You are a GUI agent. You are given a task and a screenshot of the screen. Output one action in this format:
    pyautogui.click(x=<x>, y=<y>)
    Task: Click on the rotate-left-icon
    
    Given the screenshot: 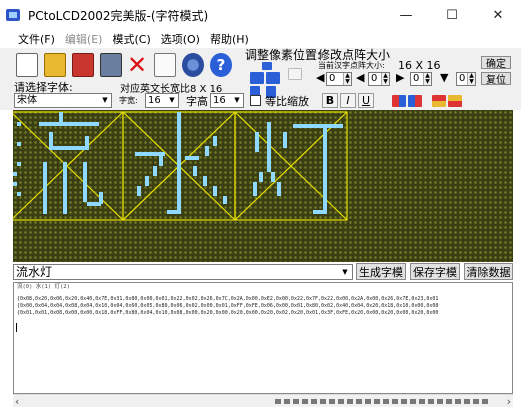 What is the action you would take?
    pyautogui.click(x=439, y=101)
    